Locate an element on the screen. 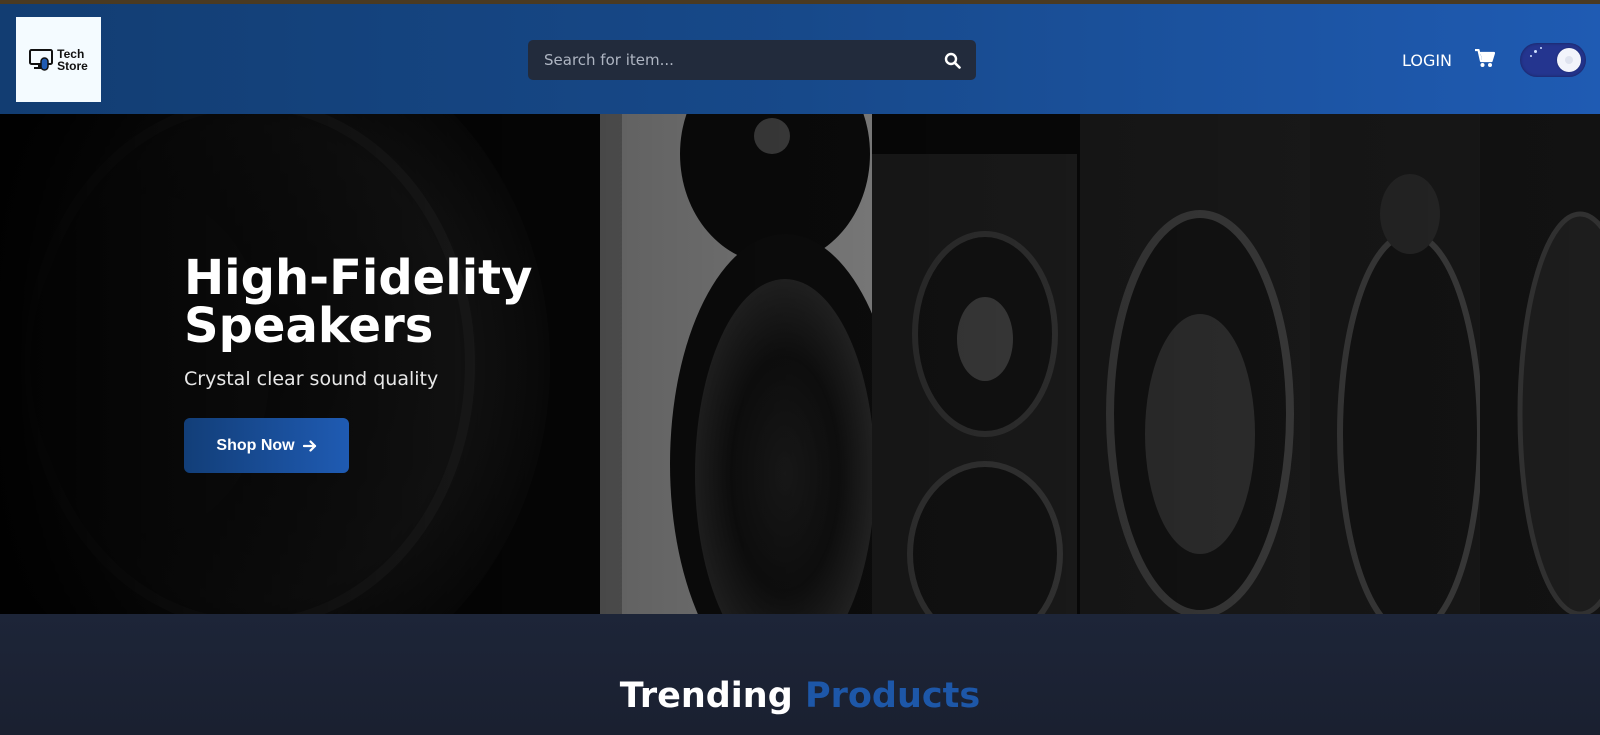  logo-text-line2: Store is located at coordinates (72, 65).